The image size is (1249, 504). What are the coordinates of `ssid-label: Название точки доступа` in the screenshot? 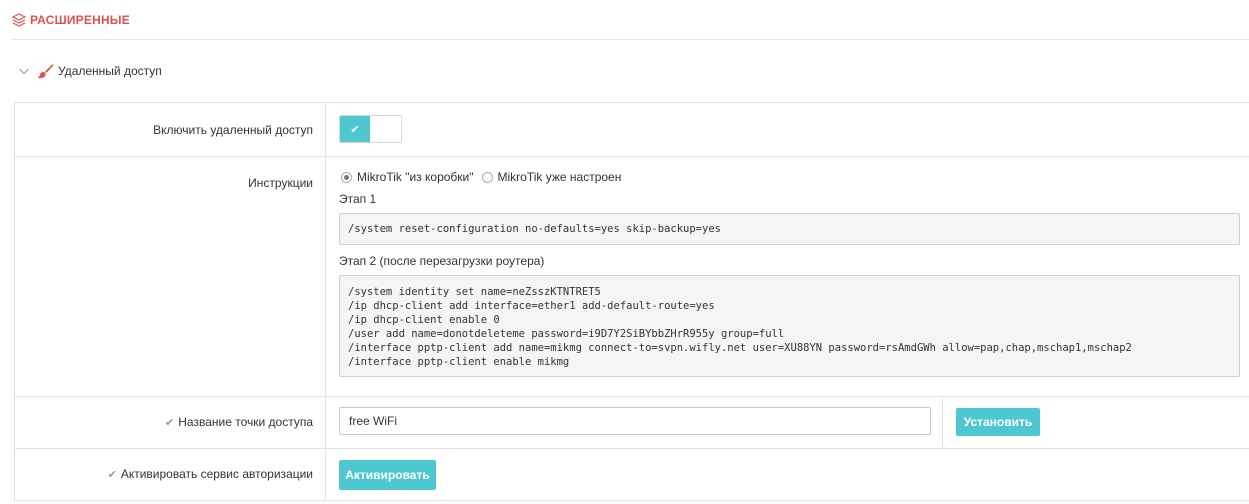 It's located at (245, 422).